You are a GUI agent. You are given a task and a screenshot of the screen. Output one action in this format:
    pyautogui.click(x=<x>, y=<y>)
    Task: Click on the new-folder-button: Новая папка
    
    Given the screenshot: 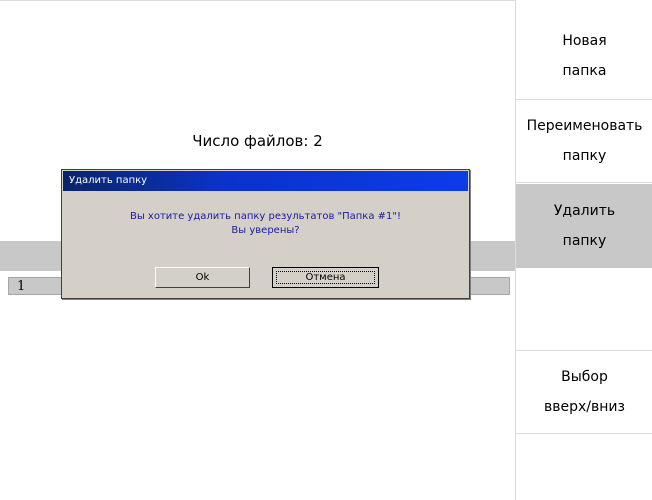 What is the action you would take?
    pyautogui.click(x=584, y=56)
    